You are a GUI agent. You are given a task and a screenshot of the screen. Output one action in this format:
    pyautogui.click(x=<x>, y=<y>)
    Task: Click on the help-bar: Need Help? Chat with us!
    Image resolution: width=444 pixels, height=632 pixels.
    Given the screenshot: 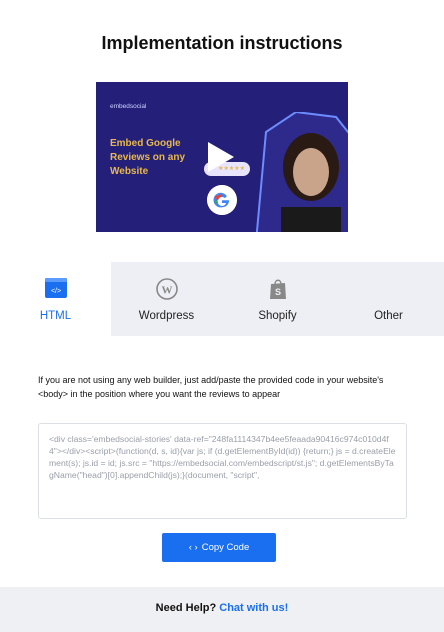 What is the action you would take?
    pyautogui.click(x=222, y=609)
    